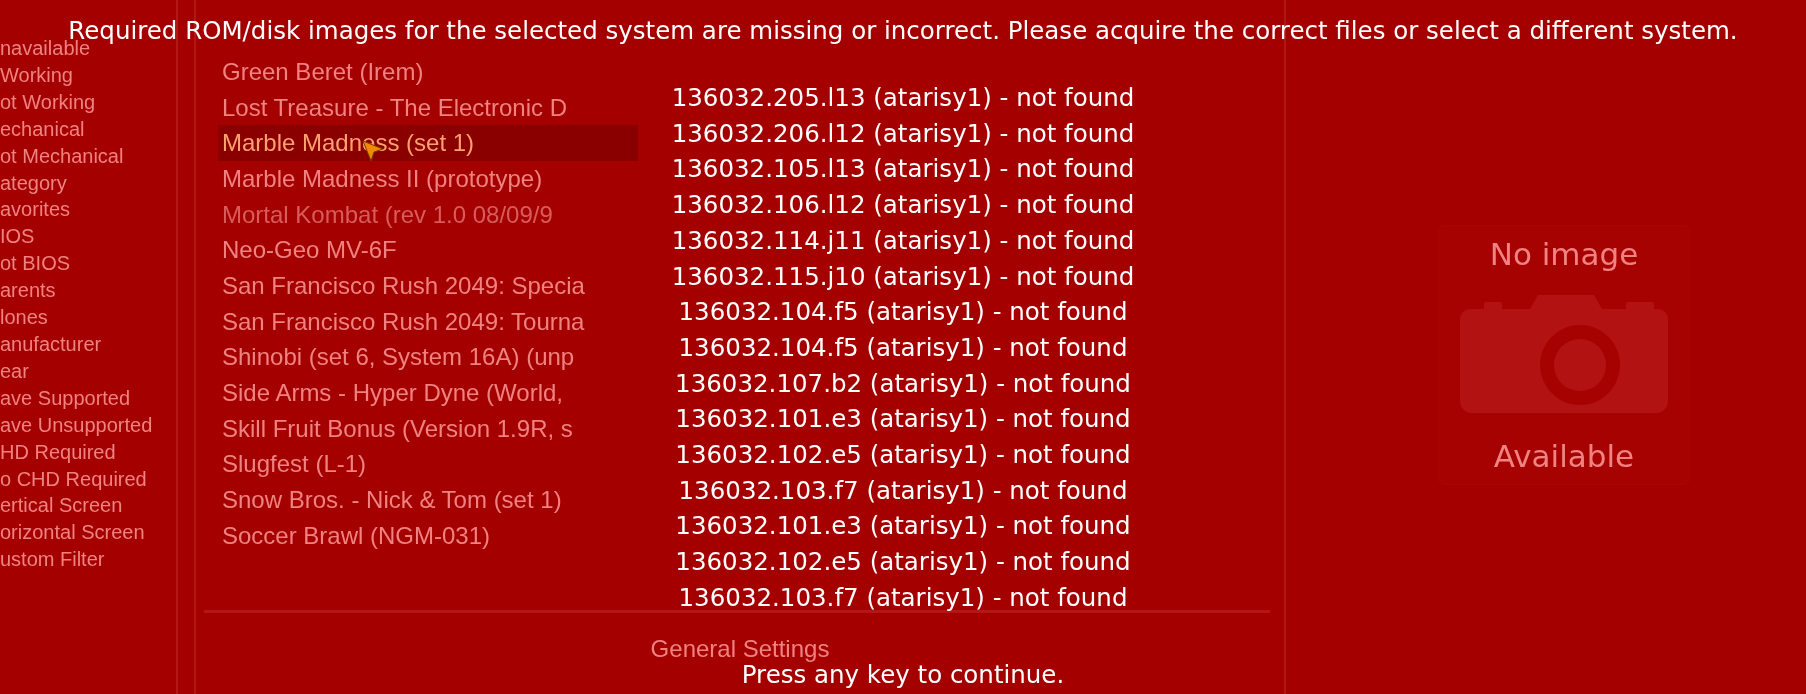 Image resolution: width=1806 pixels, height=694 pixels. Describe the element at coordinates (428, 500) in the screenshot. I see `game-row: Snow Bros. - Nick & Tom (set 1)` at that location.